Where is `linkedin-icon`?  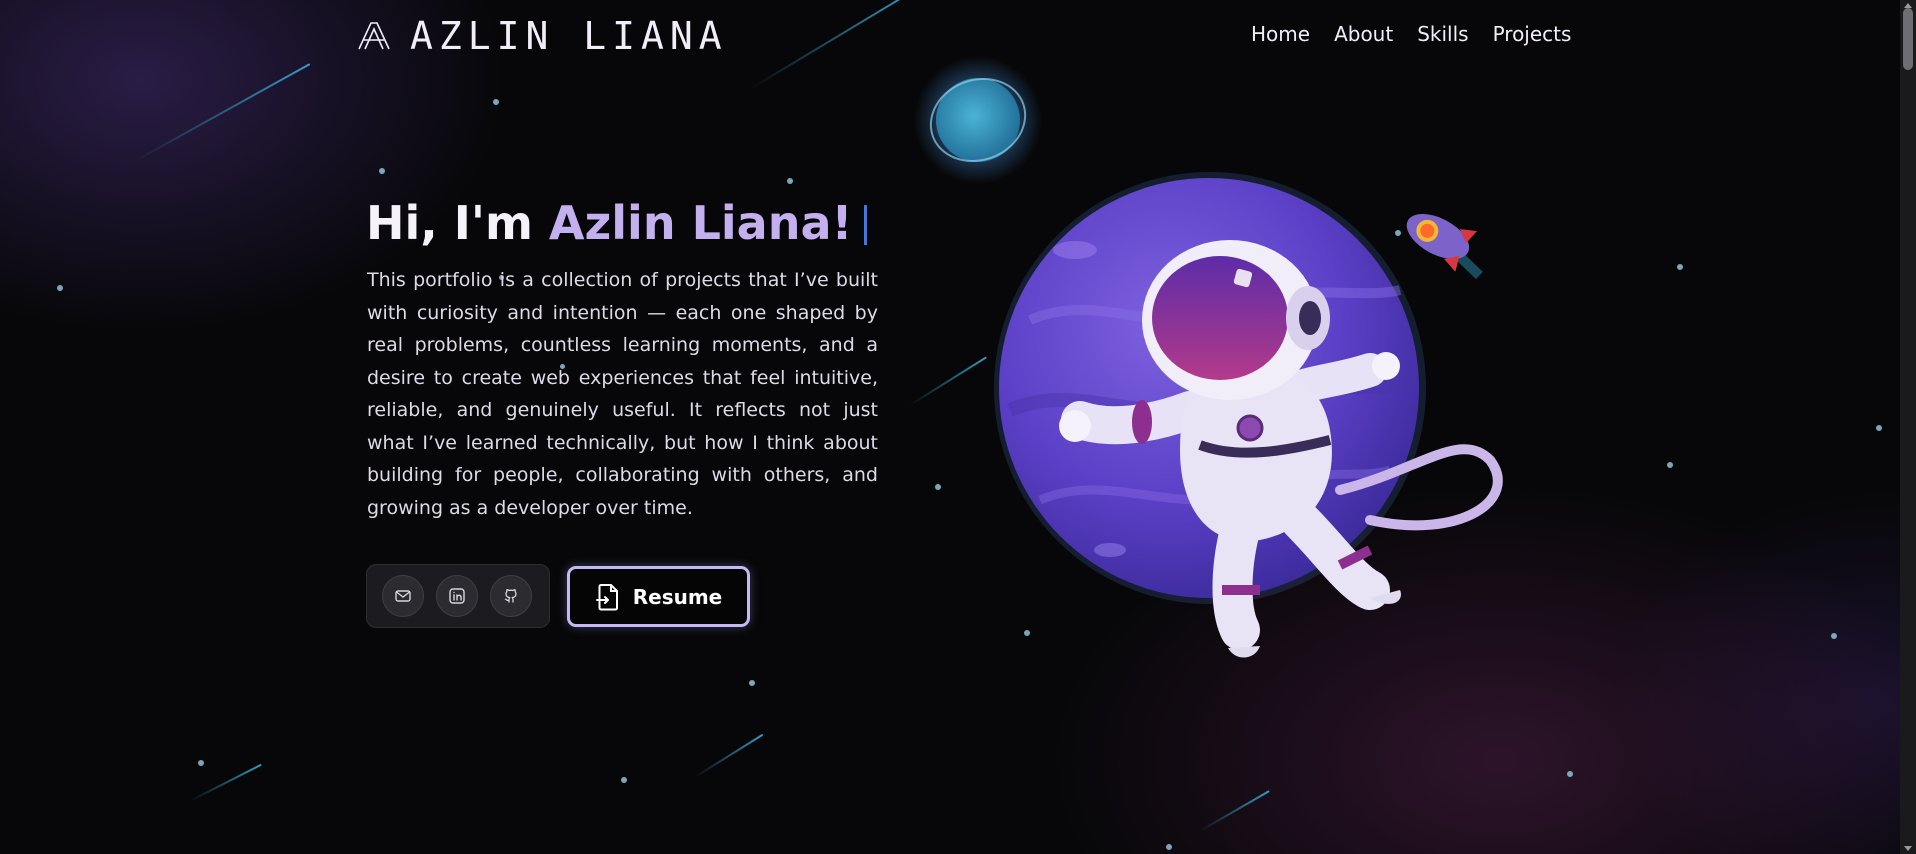
linkedin-icon is located at coordinates (457, 596).